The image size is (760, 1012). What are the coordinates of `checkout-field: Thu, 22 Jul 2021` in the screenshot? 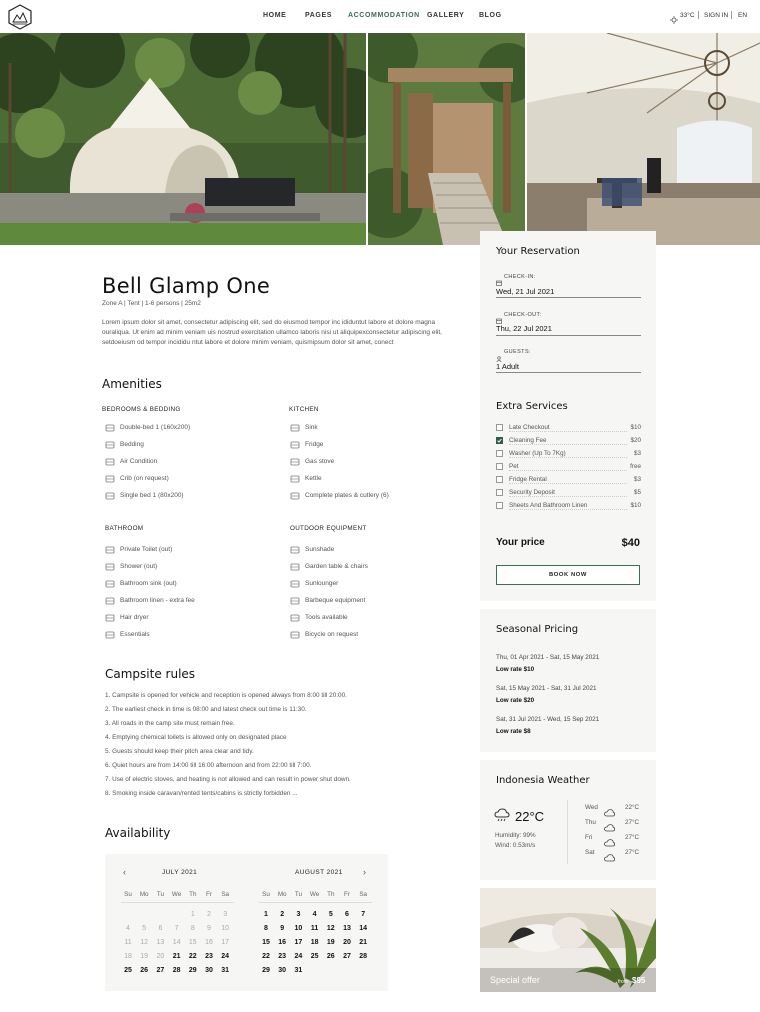 It's located at (524, 328).